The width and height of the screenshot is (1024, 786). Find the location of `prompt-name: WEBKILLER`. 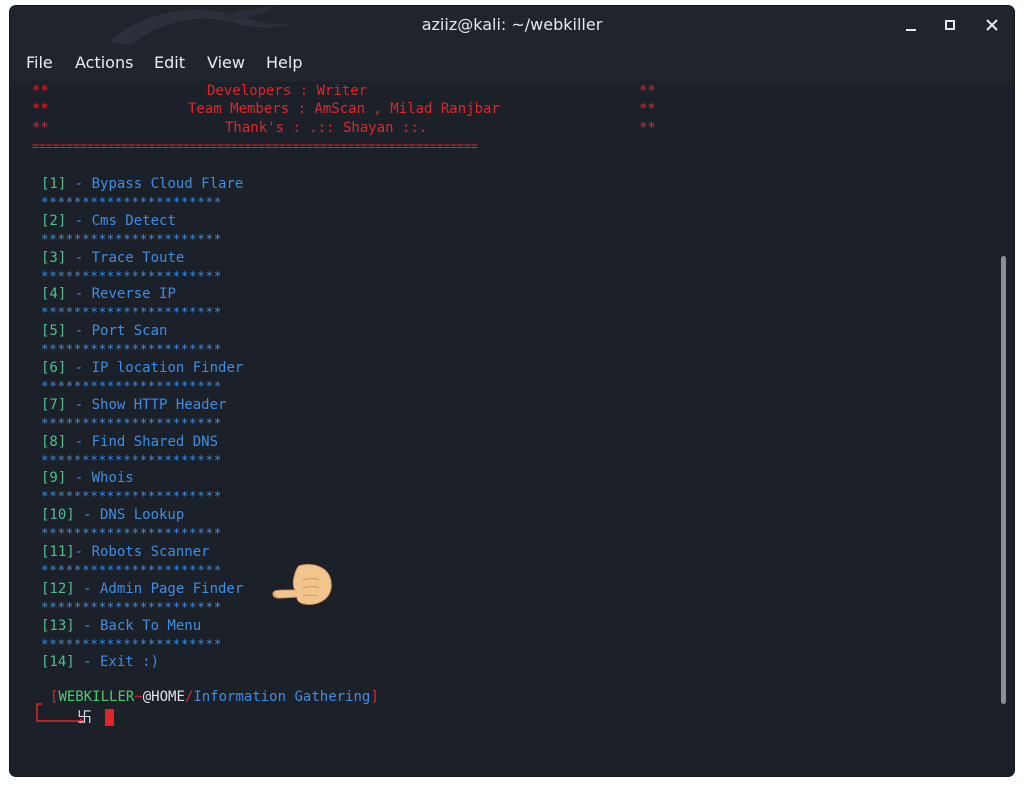

prompt-name: WEBKILLER is located at coordinates (96, 697).